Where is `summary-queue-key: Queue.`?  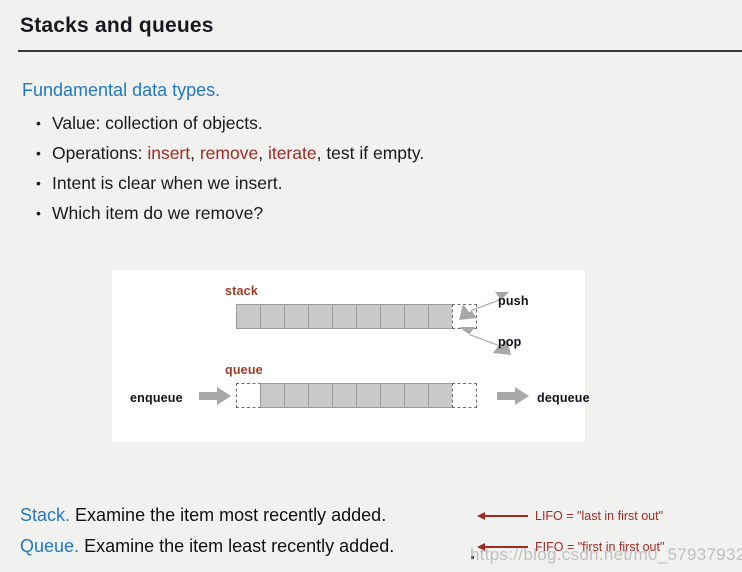 summary-queue-key: Queue. is located at coordinates (50, 546).